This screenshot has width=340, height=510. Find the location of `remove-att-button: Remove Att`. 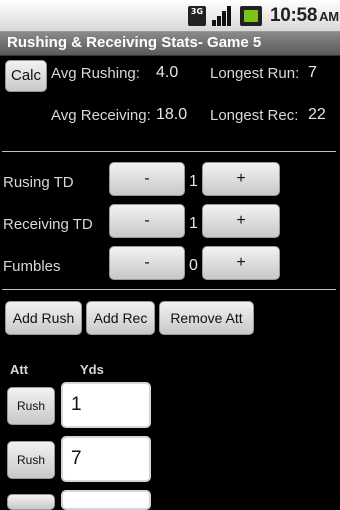

remove-att-button: Remove Att is located at coordinates (206, 318).